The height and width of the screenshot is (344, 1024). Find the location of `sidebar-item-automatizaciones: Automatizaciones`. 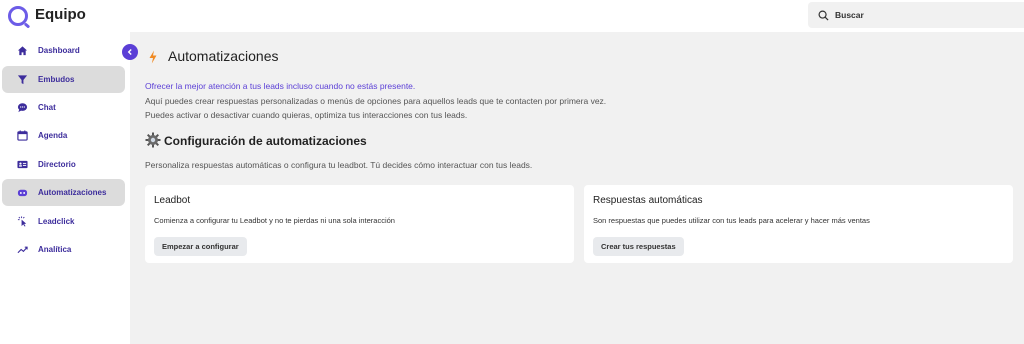

sidebar-item-automatizaciones: Automatizaciones is located at coordinates (63, 192).